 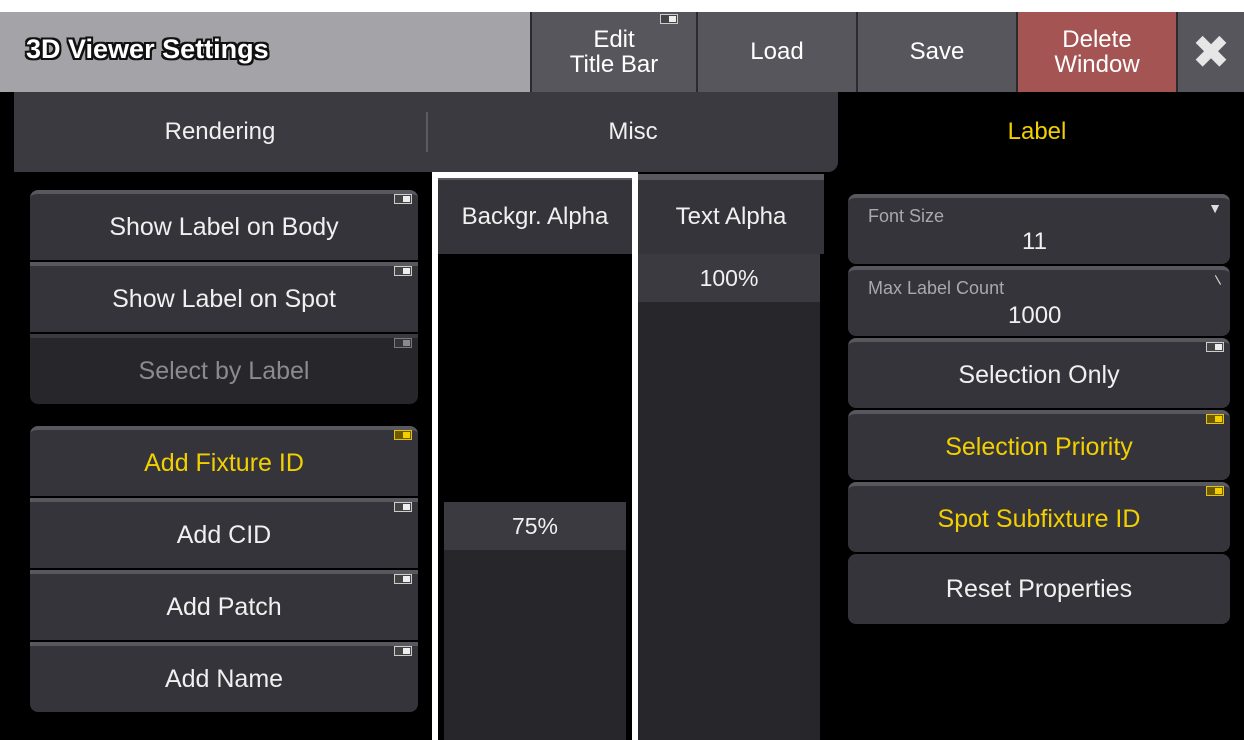 I want to click on add-name-button: Add Name, so click(x=224, y=677).